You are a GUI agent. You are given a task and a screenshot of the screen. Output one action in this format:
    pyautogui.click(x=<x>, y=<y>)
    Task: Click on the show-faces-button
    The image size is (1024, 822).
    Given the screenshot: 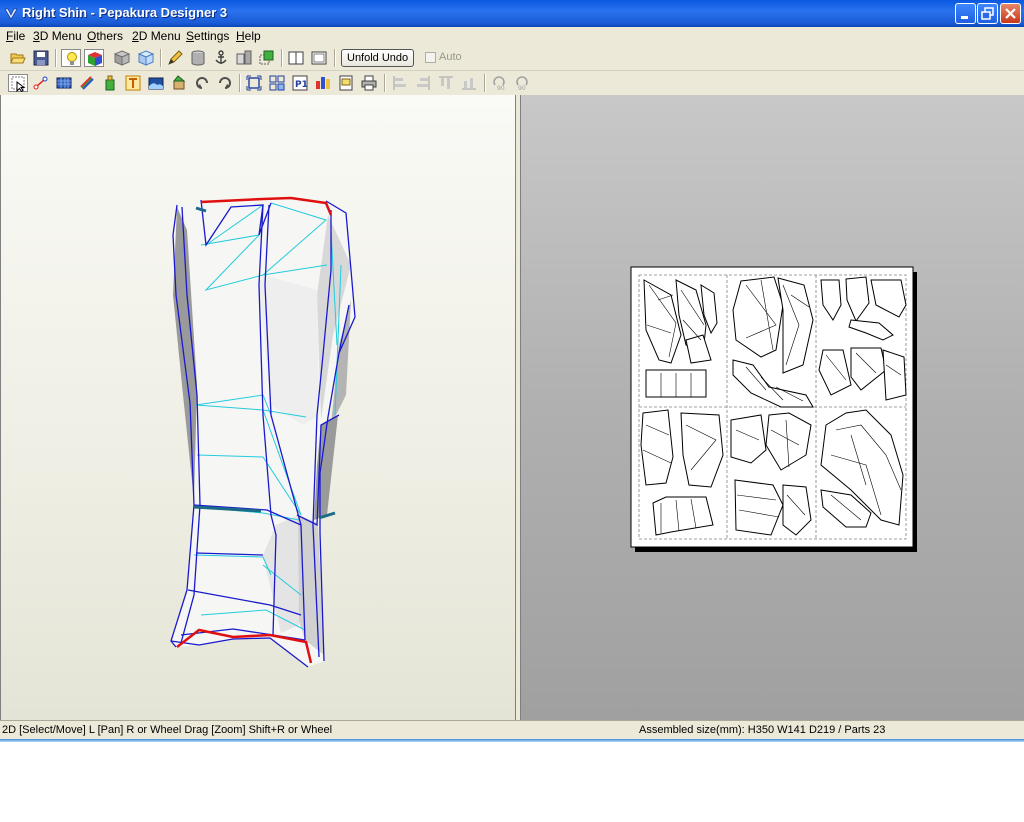 What is the action you would take?
    pyautogui.click(x=122, y=58)
    